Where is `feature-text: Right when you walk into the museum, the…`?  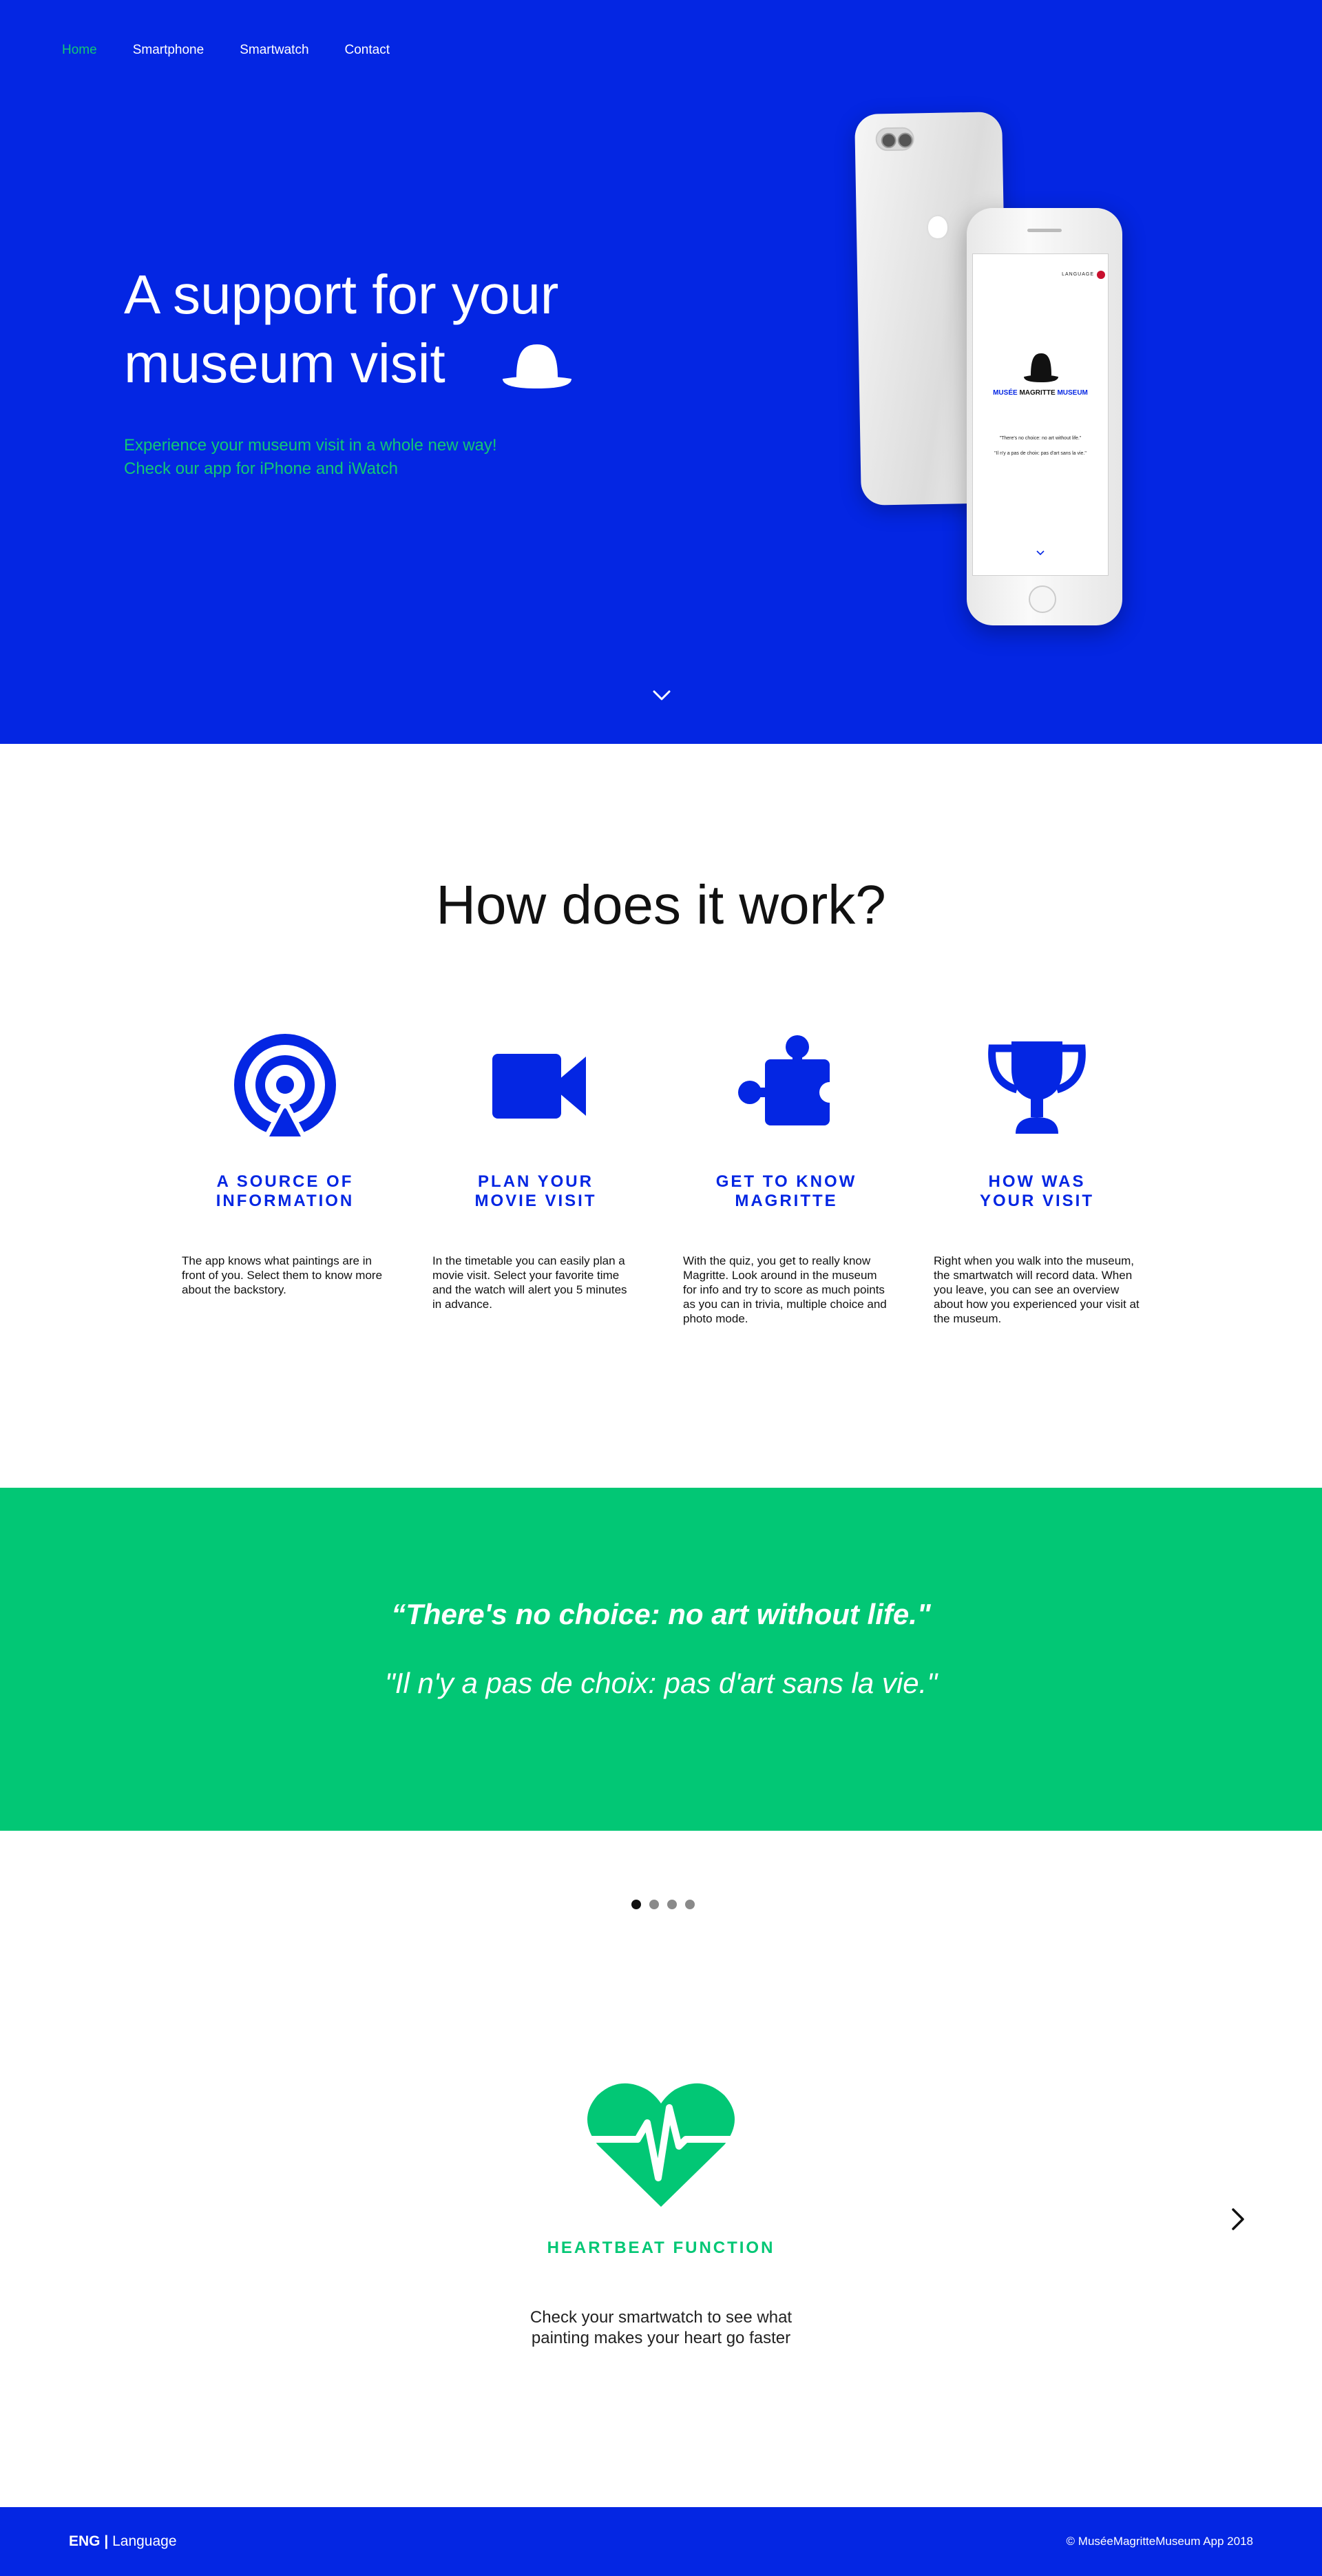
feature-text: Right when you walk into the museum, the… is located at coordinates (1037, 1289).